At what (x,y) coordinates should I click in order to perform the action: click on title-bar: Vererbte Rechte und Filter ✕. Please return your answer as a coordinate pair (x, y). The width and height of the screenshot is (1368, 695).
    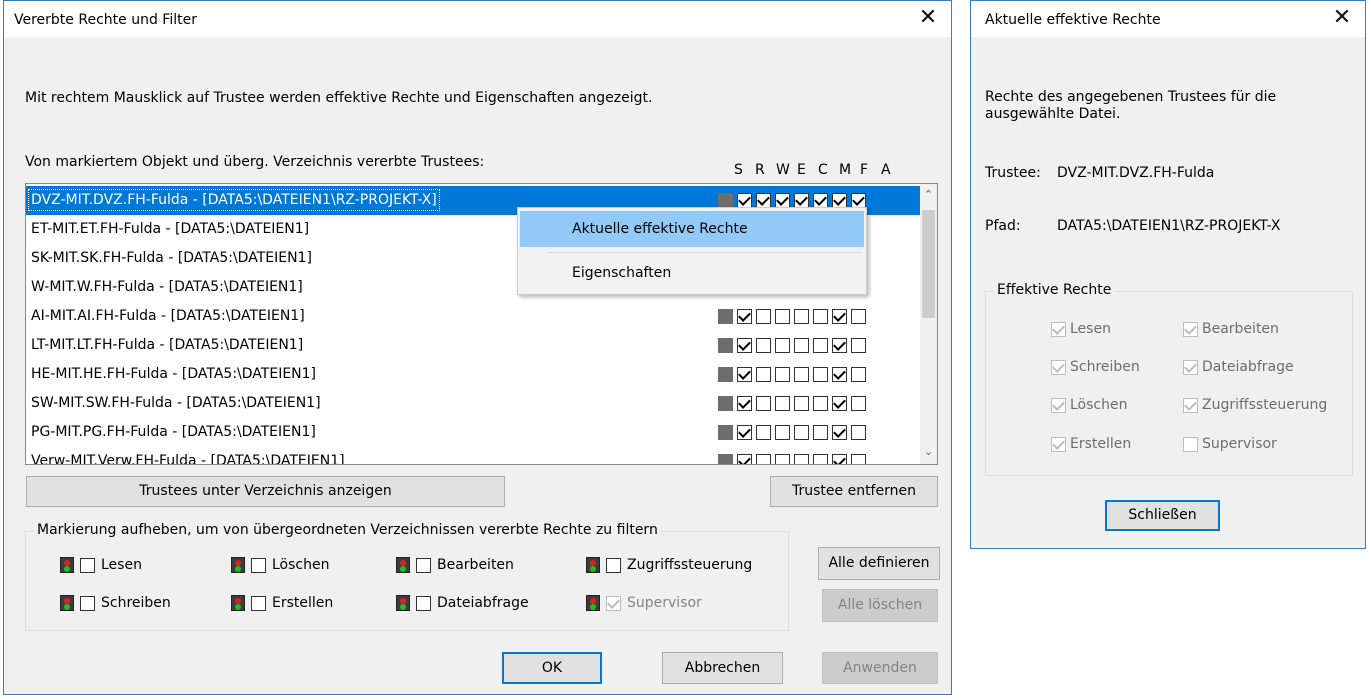
    Looking at the image, I should click on (477, 19).